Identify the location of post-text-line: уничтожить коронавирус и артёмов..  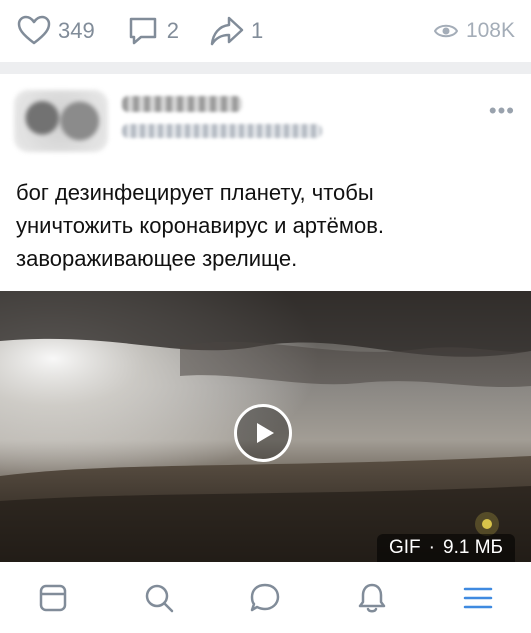
(200, 225).